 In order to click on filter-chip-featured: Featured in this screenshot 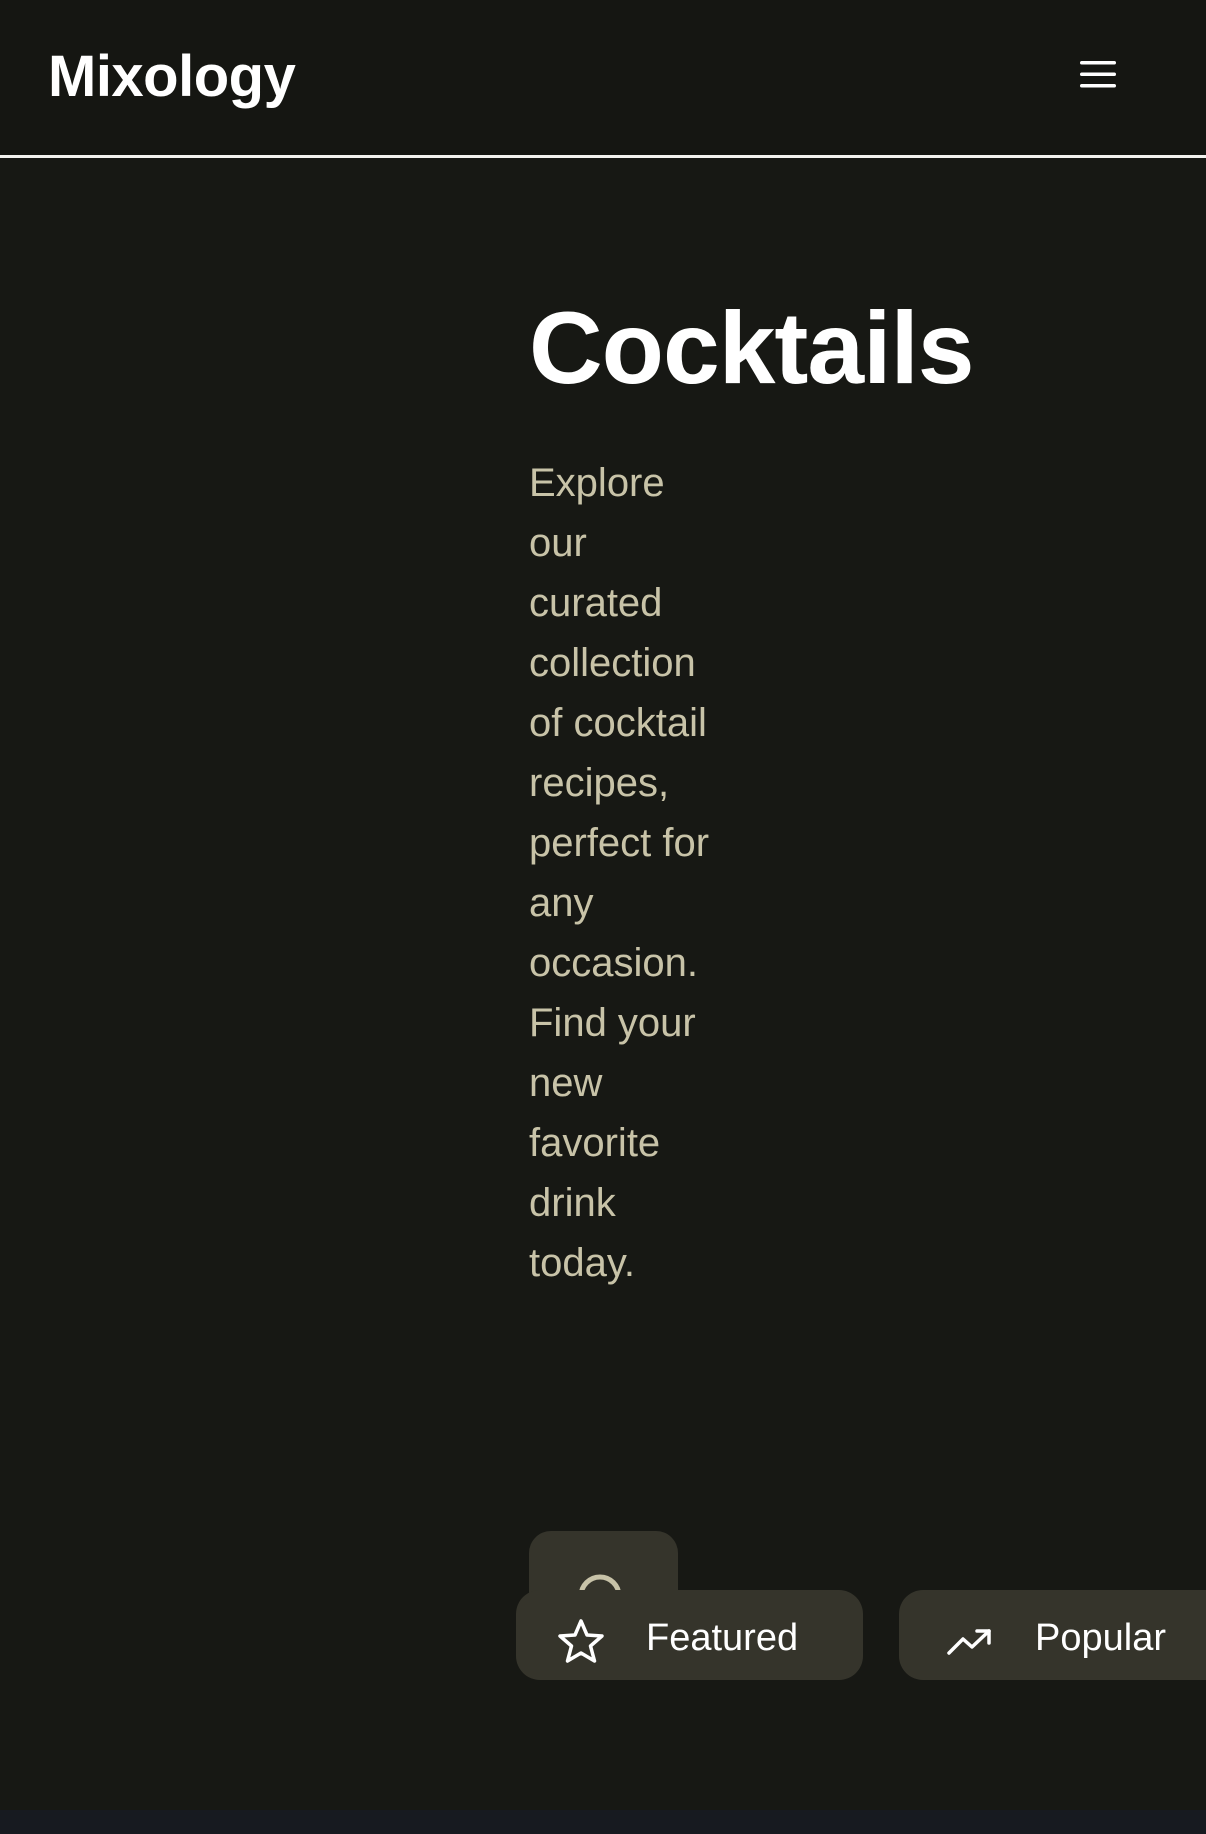, I will do `click(689, 1635)`.